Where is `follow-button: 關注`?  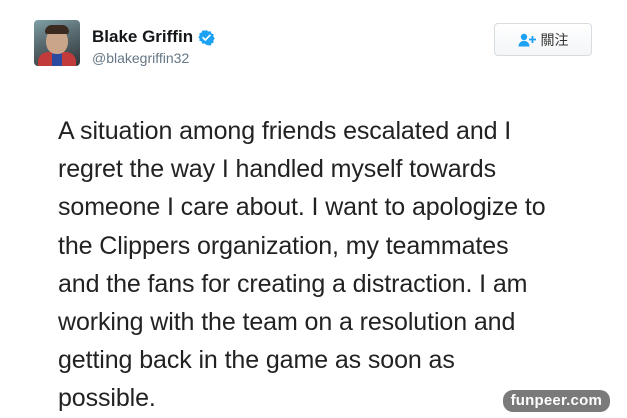
follow-button: 關注 is located at coordinates (543, 39).